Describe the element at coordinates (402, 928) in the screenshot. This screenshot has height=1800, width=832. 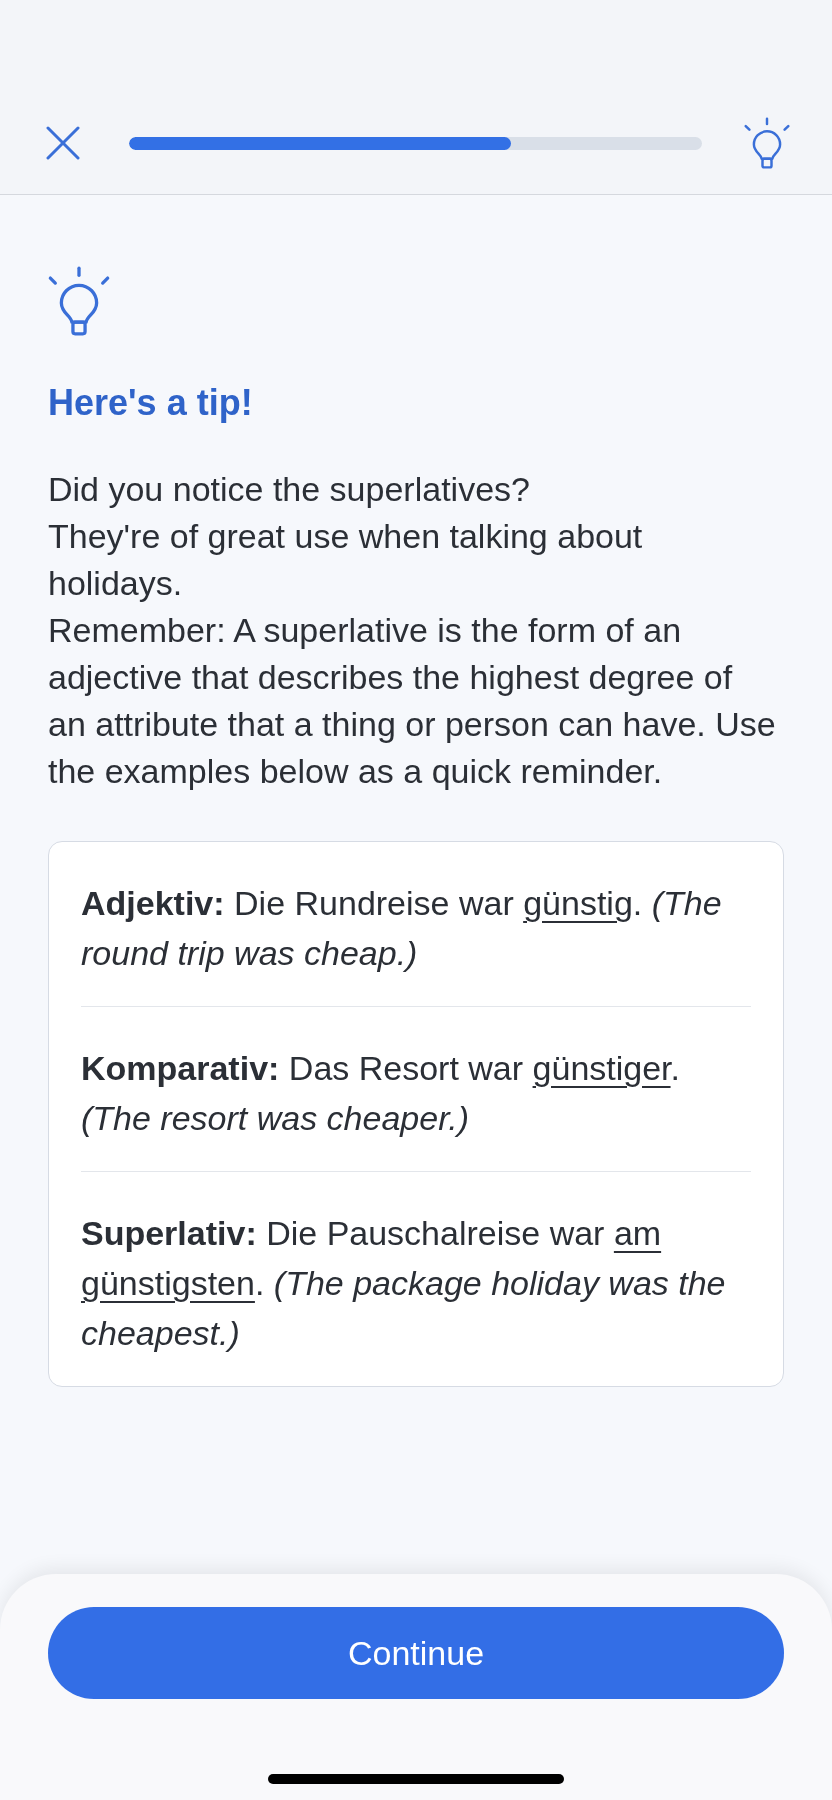
I see `example-sentence: Adjektiv: Die Rundreise war günstig. (The round trip was cheap.)` at that location.